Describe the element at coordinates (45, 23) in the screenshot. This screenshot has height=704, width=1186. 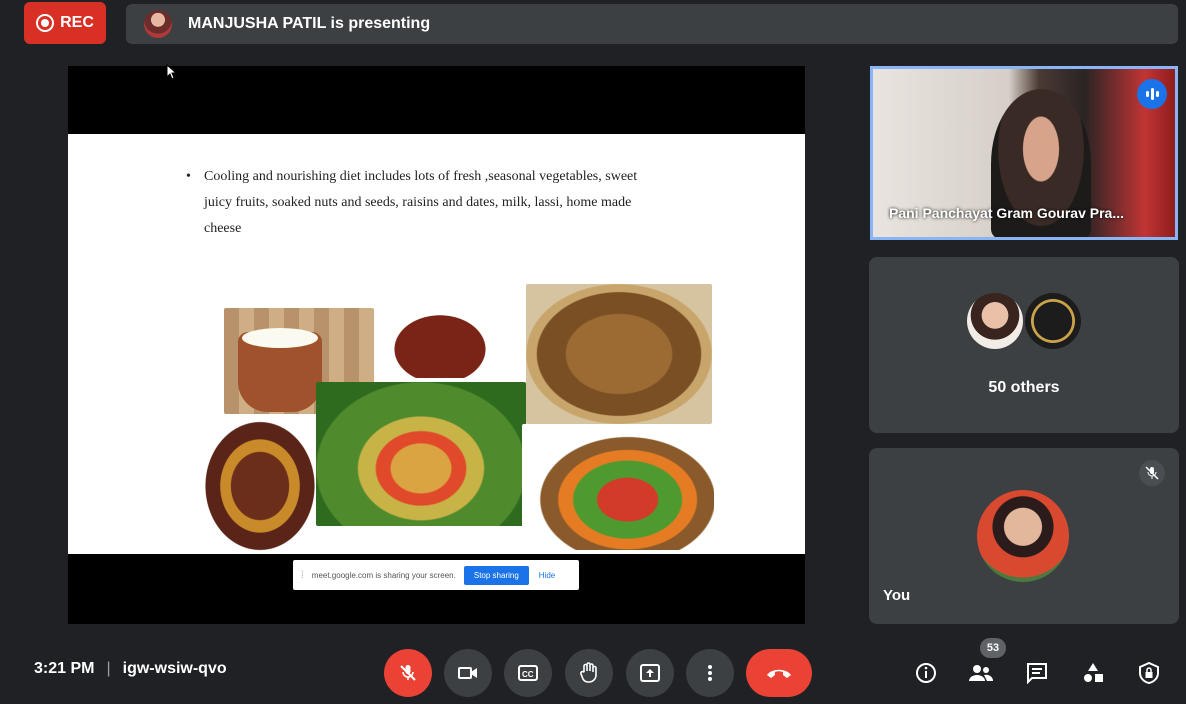
I see `record-icon` at that location.